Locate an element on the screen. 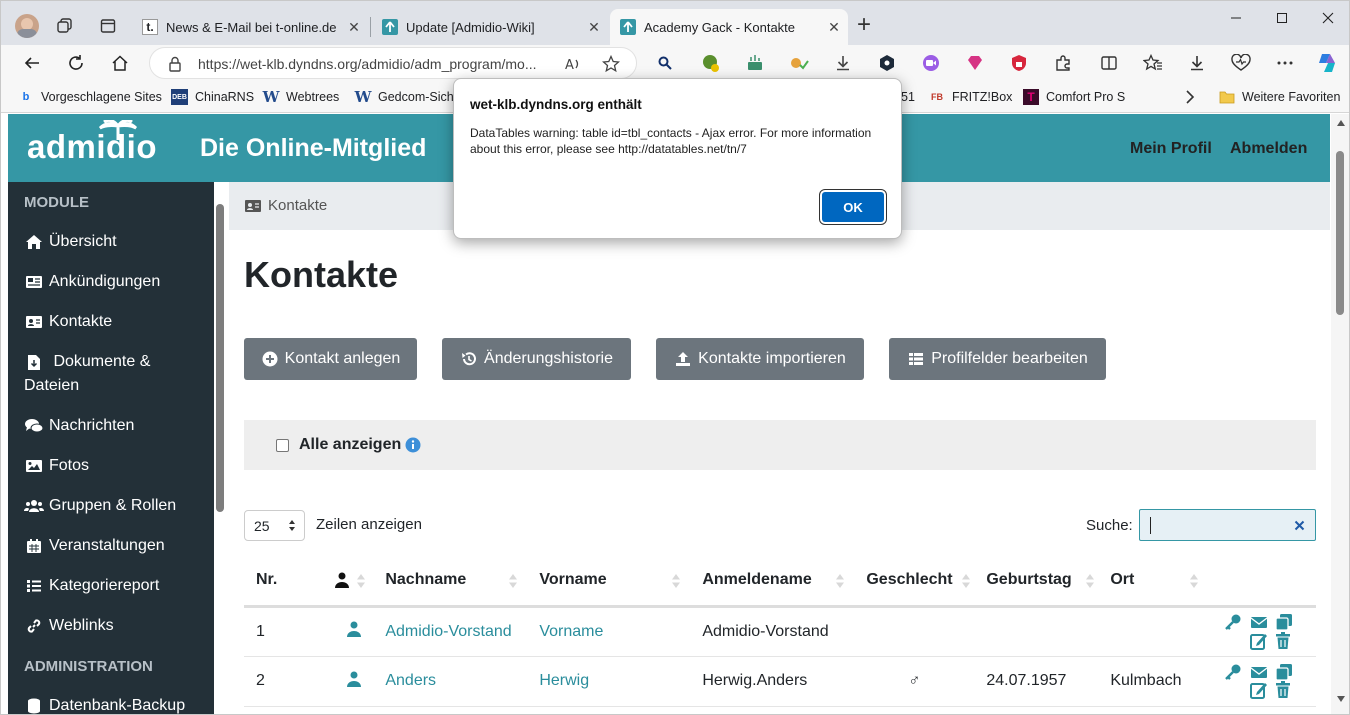  cell-vorname-link: Vorname is located at coordinates (609, 631).